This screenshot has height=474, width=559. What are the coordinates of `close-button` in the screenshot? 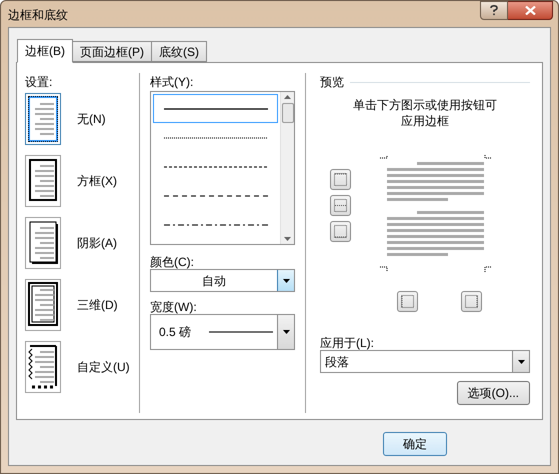 It's located at (530, 10).